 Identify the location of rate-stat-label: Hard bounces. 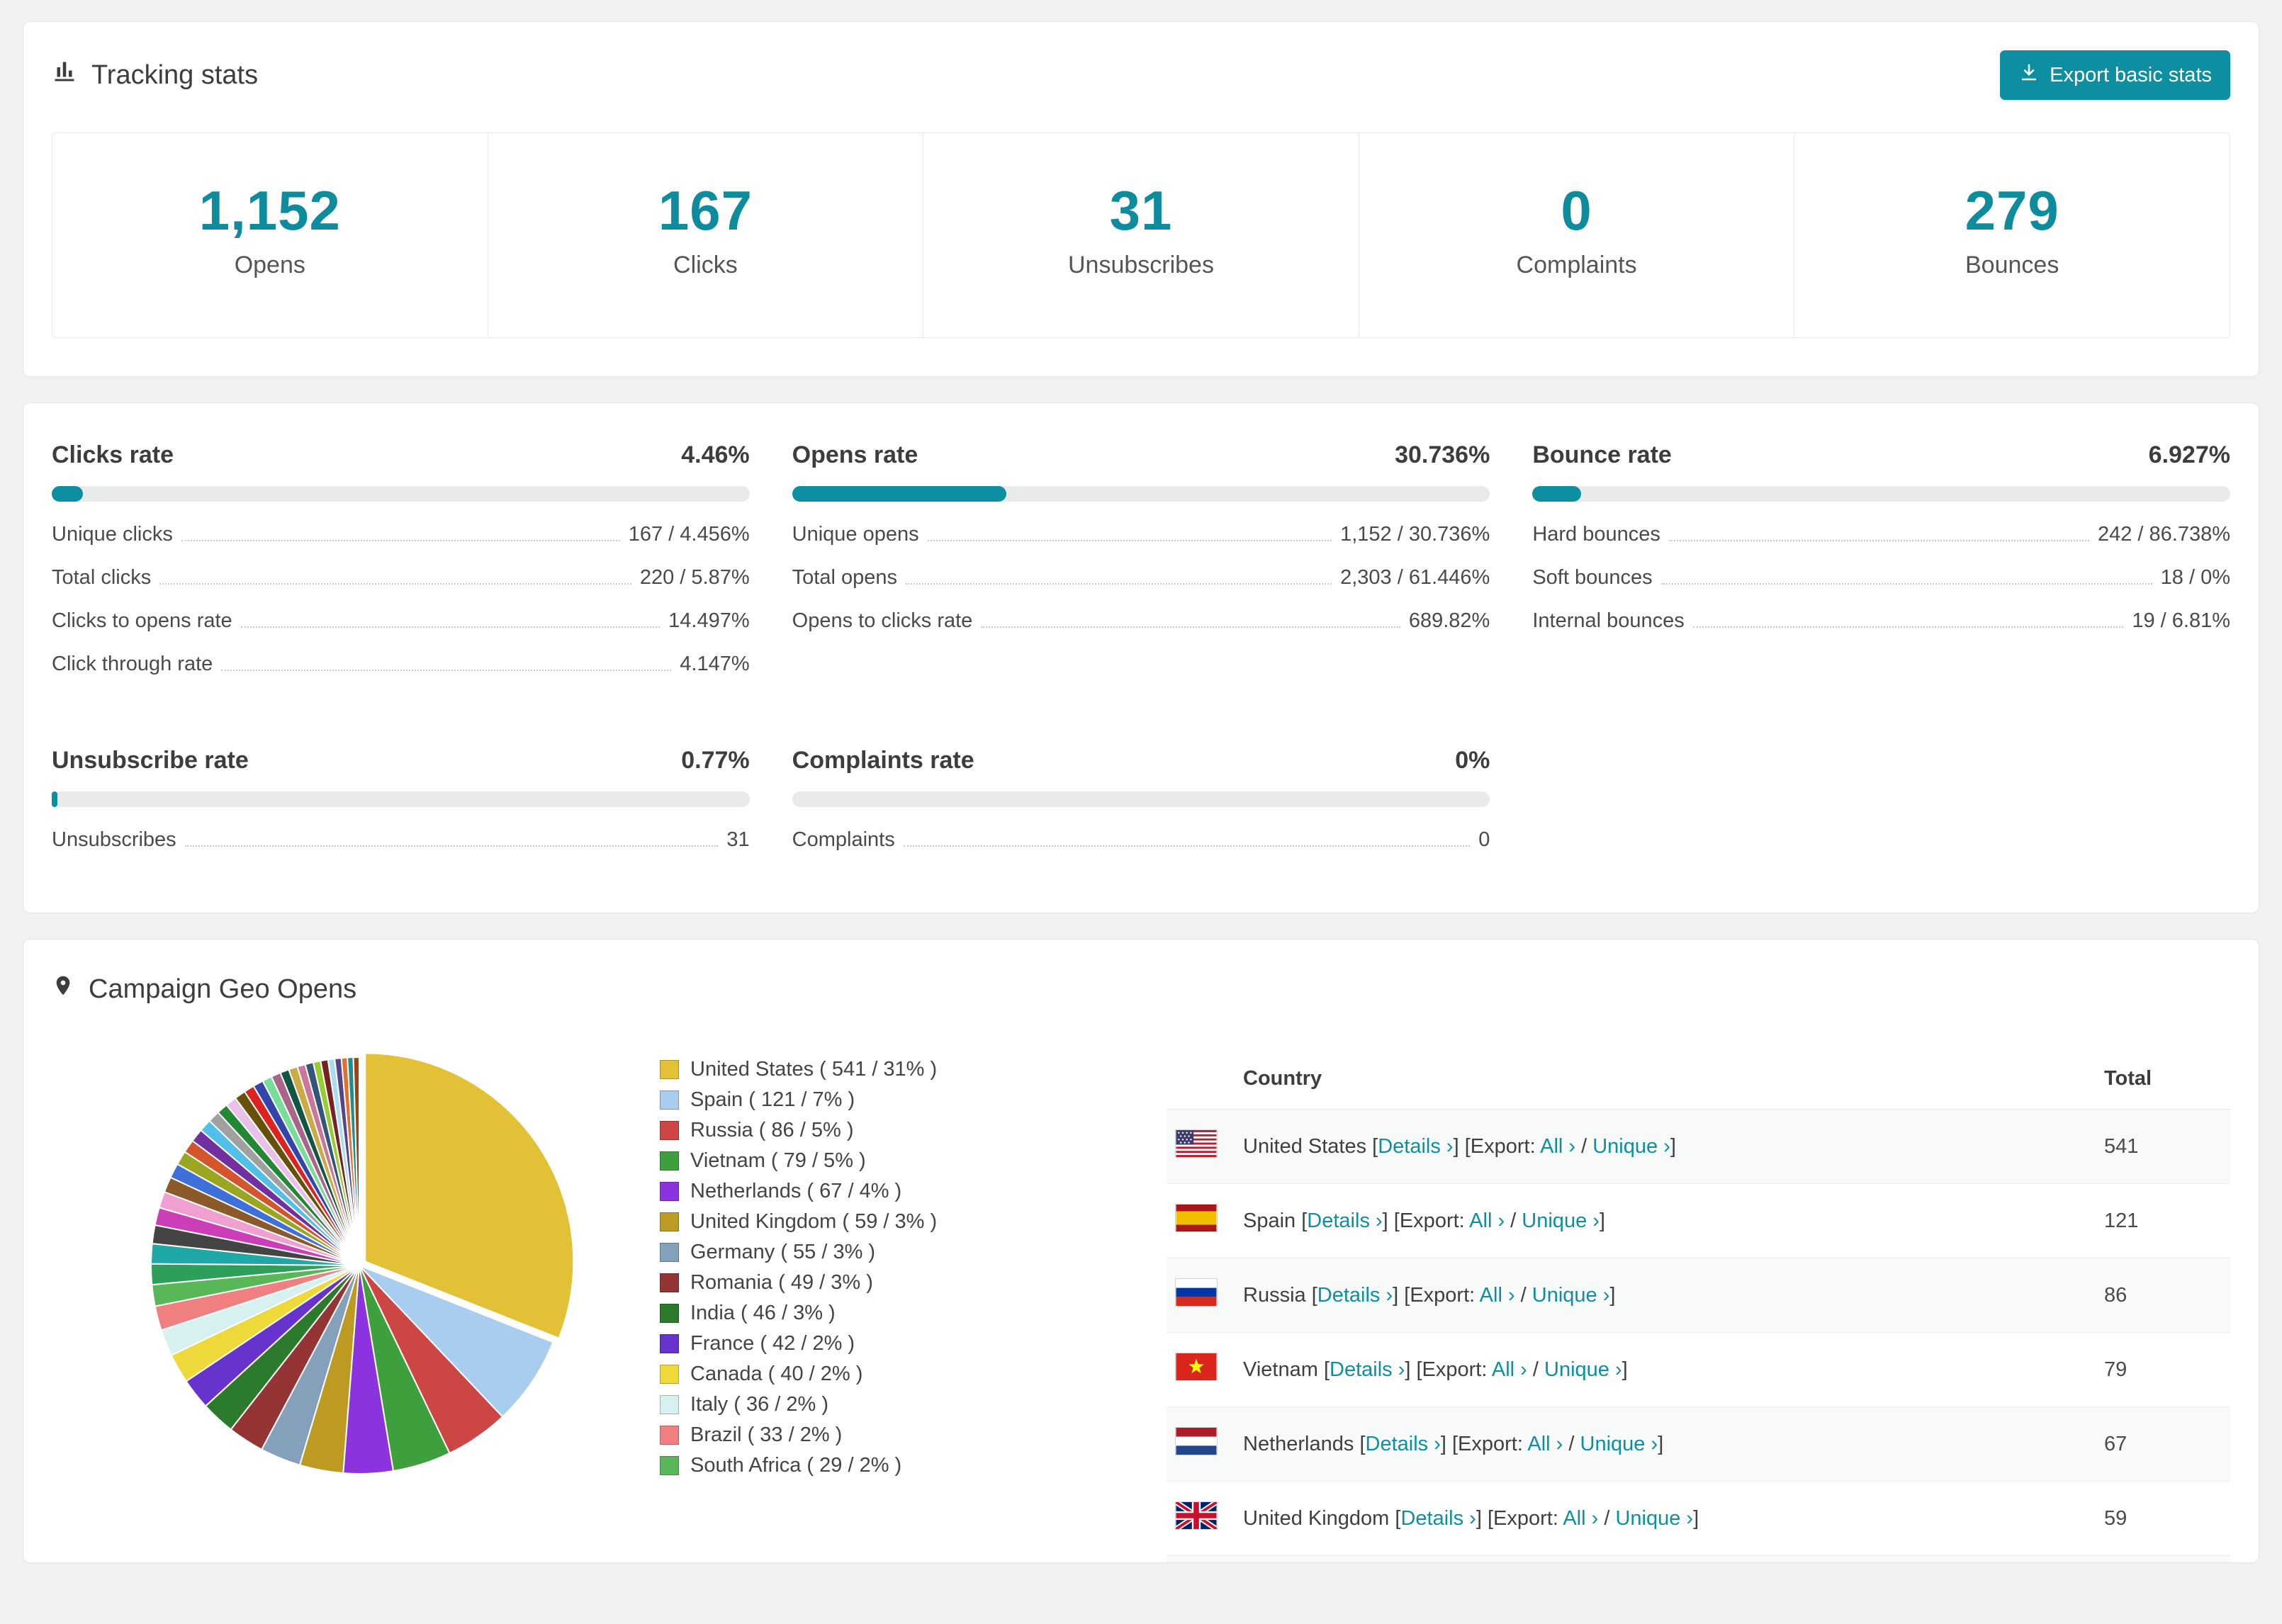
(1596, 535).